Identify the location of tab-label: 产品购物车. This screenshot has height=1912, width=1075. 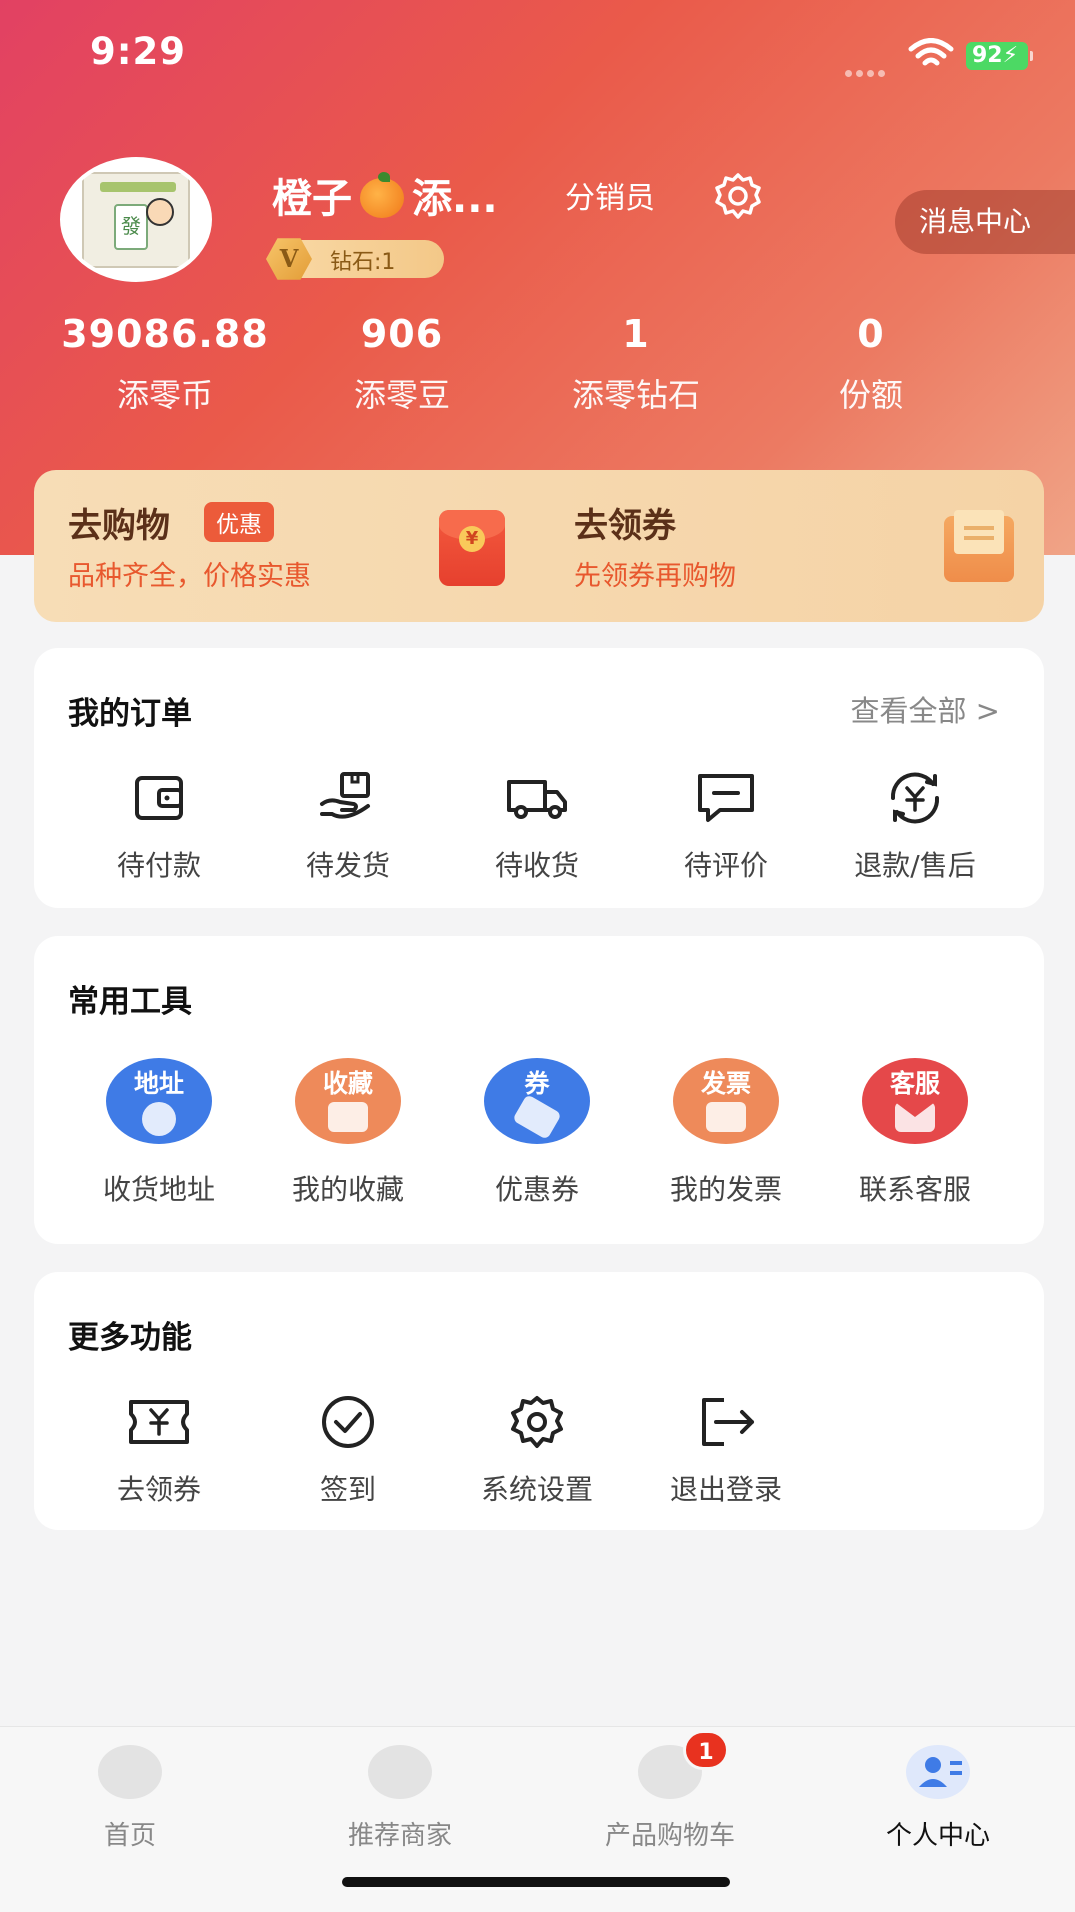
(669, 1836).